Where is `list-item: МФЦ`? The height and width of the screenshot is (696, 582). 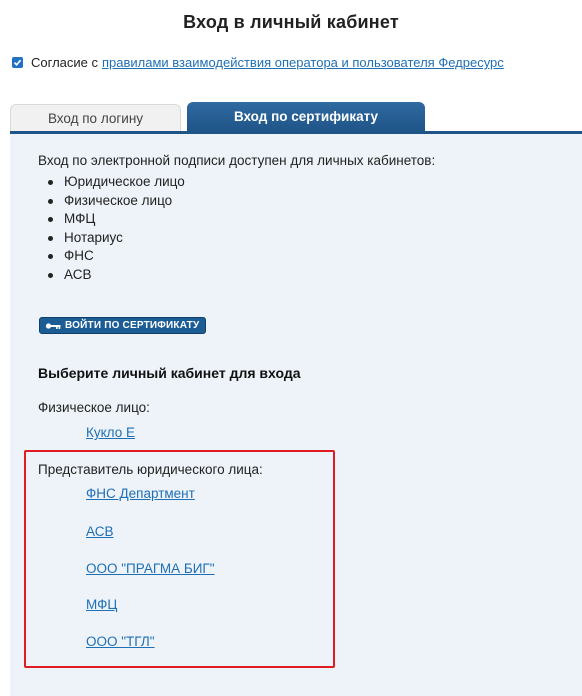
list-item: МФЦ is located at coordinates (111, 219).